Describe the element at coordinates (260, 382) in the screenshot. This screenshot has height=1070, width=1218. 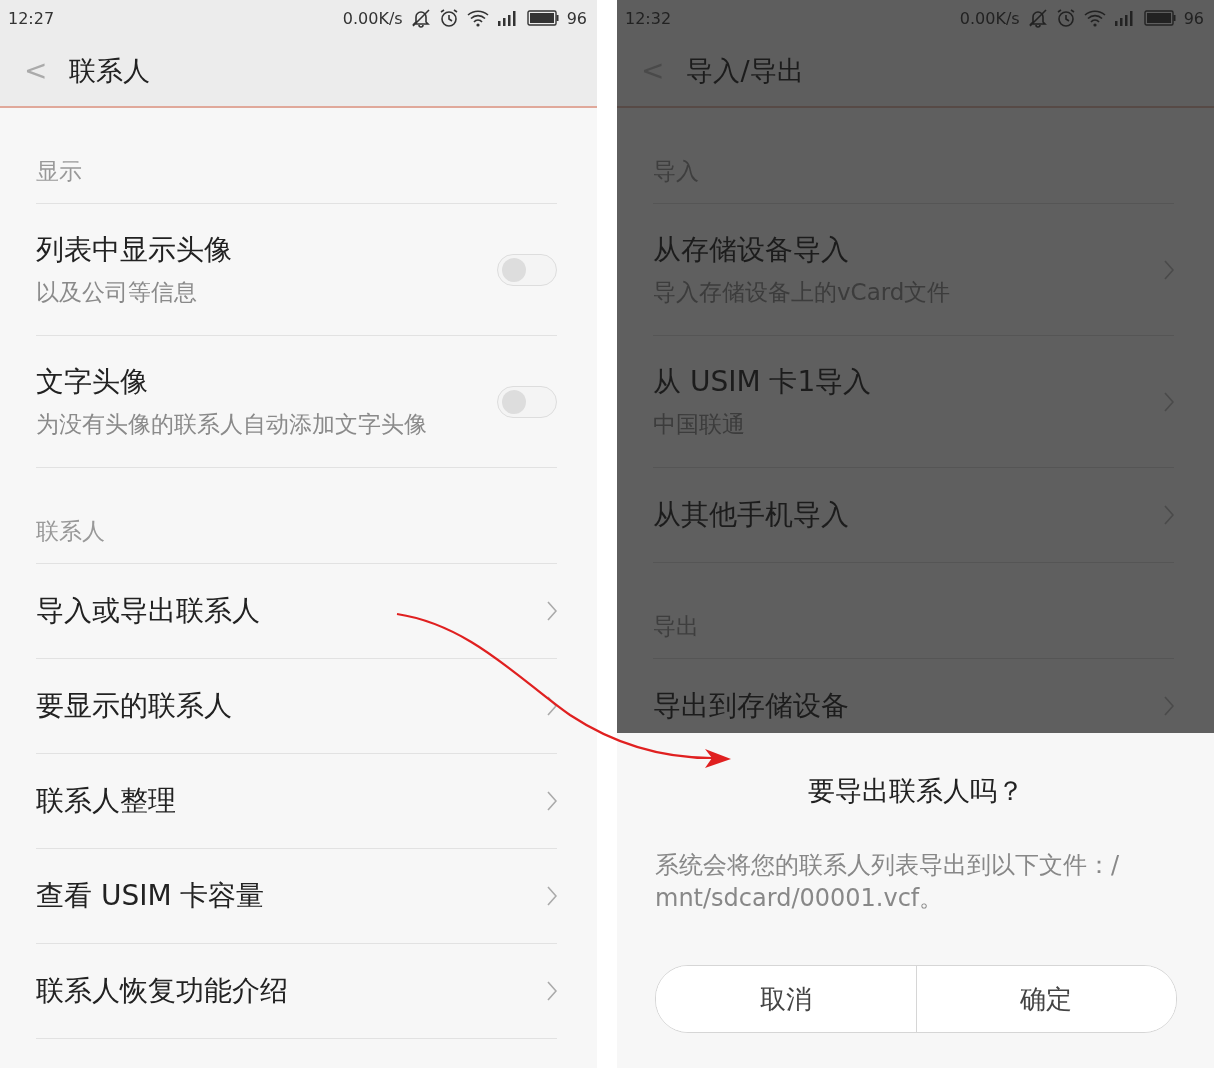
I see `setting-title: 文字头像` at that location.